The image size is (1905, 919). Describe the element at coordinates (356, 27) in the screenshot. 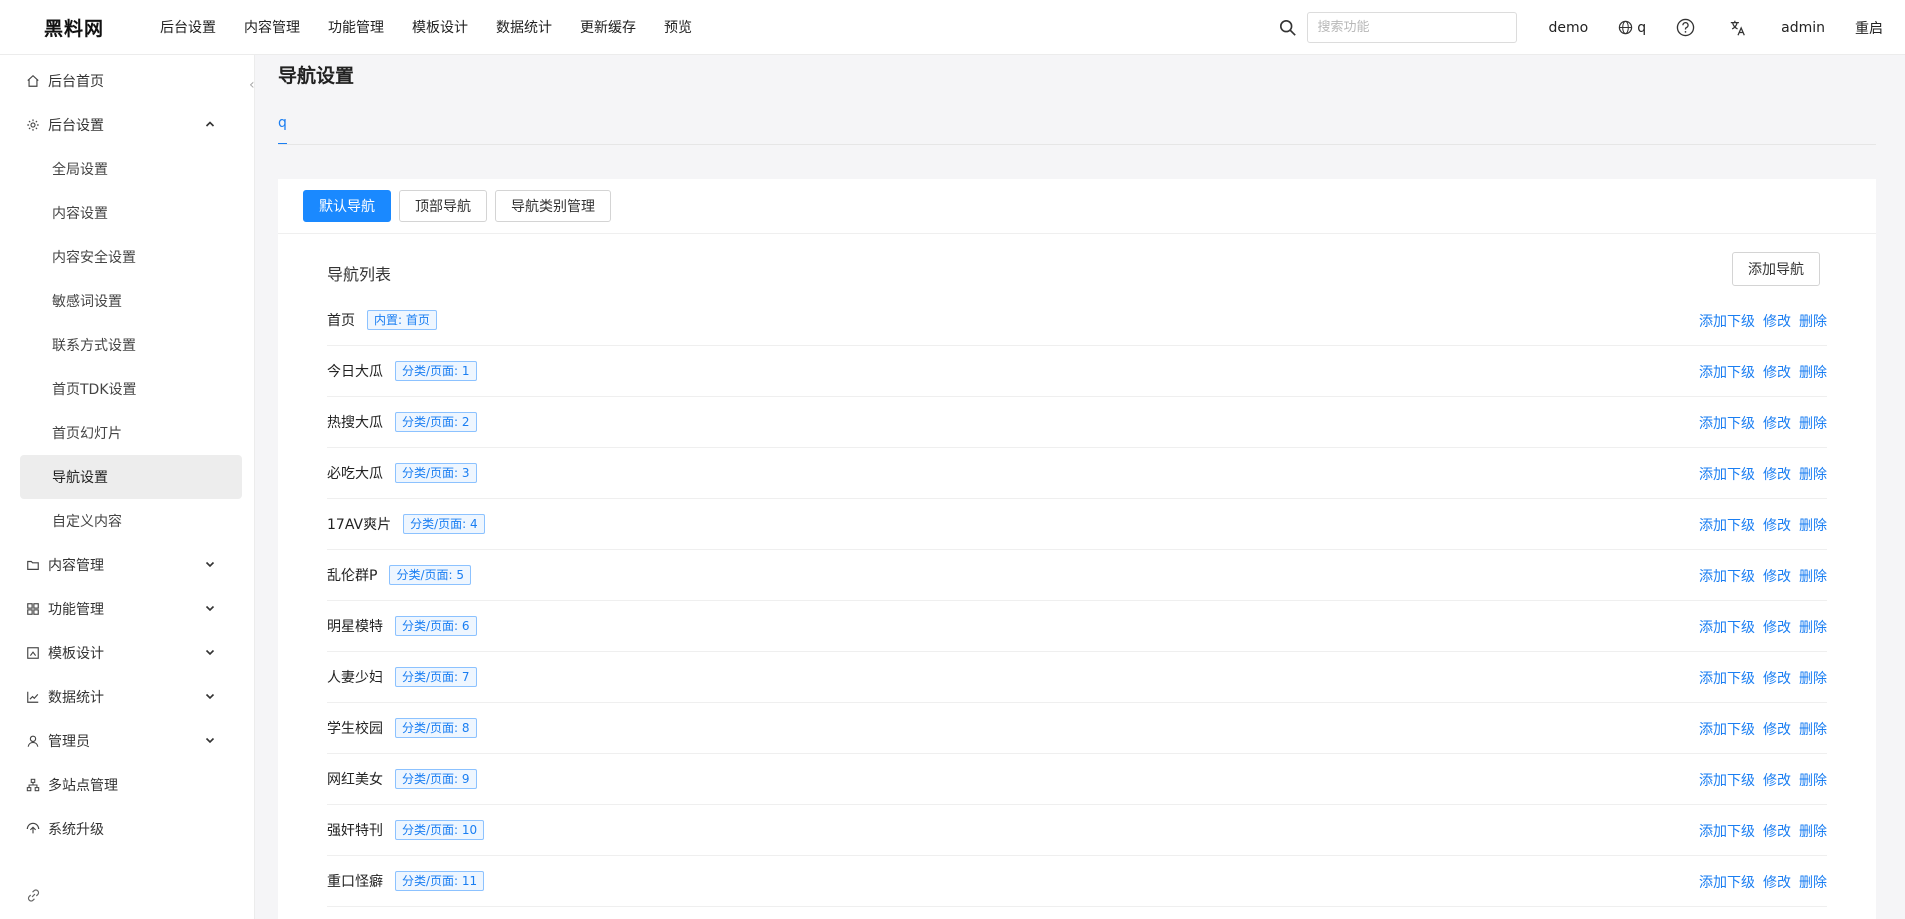

I see `topnav-item-features: 功能管理` at that location.